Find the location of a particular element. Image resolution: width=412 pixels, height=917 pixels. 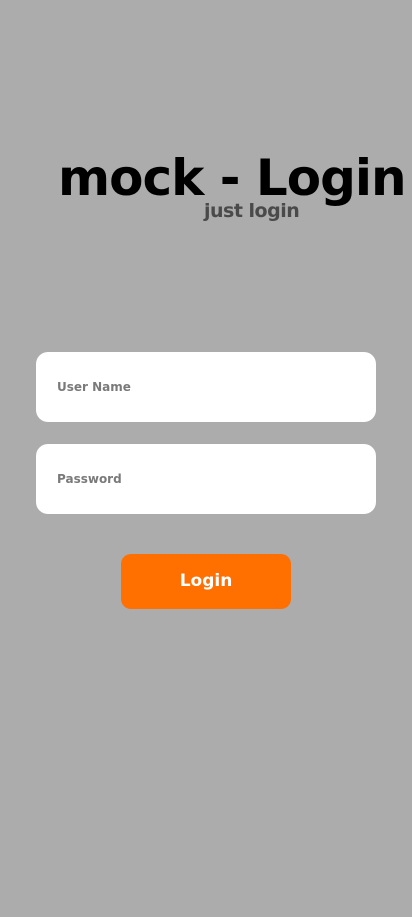

login-button: Login is located at coordinates (206, 581).